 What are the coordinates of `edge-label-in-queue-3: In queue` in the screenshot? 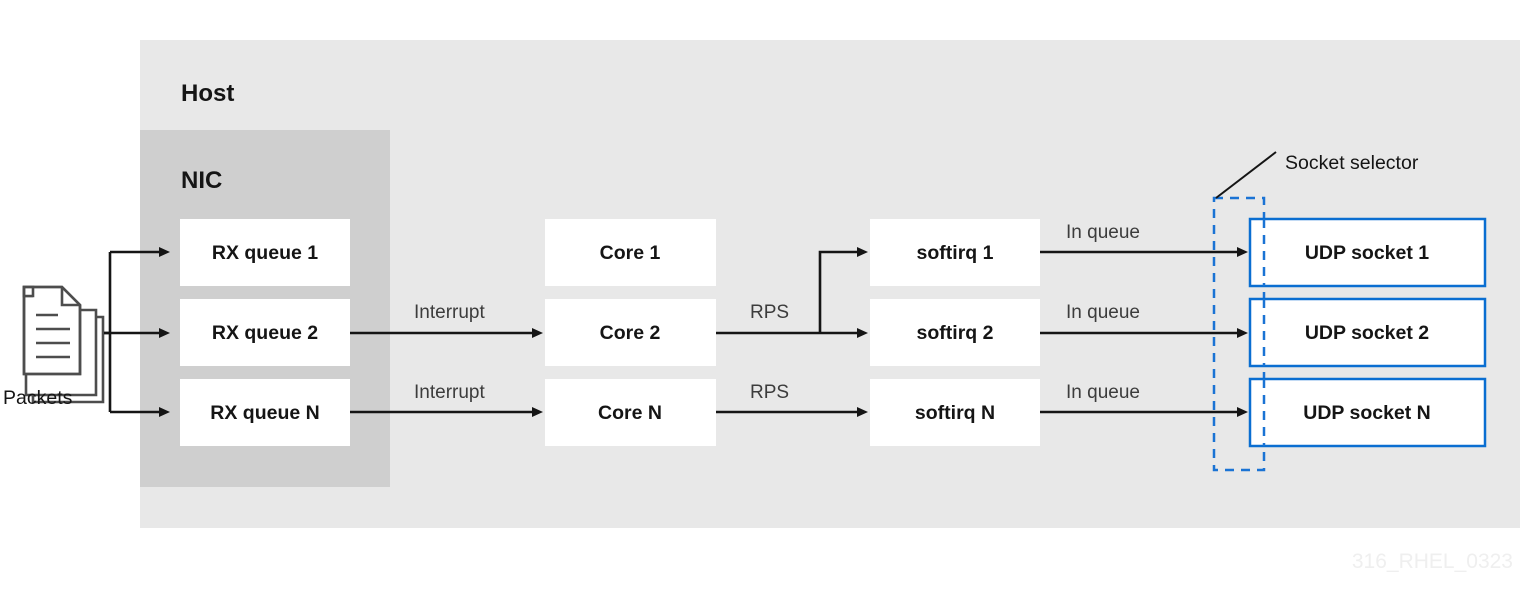 It's located at (1103, 392).